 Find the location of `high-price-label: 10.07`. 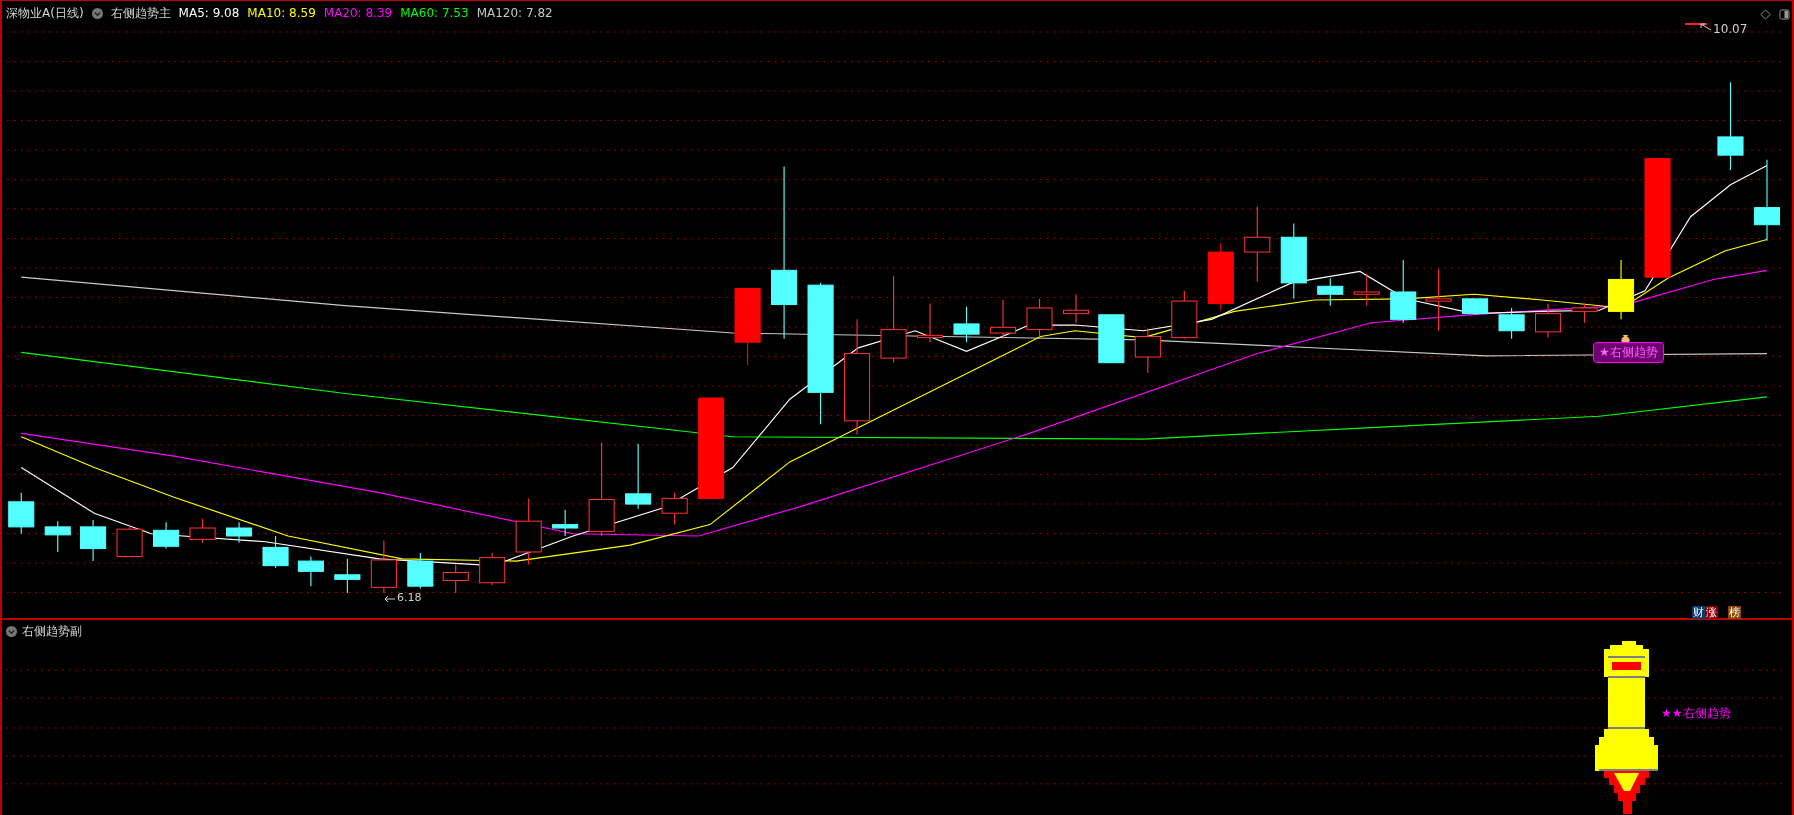

high-price-label: 10.07 is located at coordinates (1730, 29).